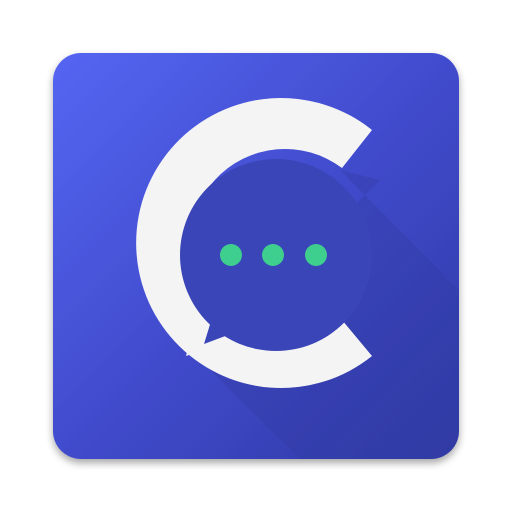  I want to click on typing-indicator, so click(273, 255).